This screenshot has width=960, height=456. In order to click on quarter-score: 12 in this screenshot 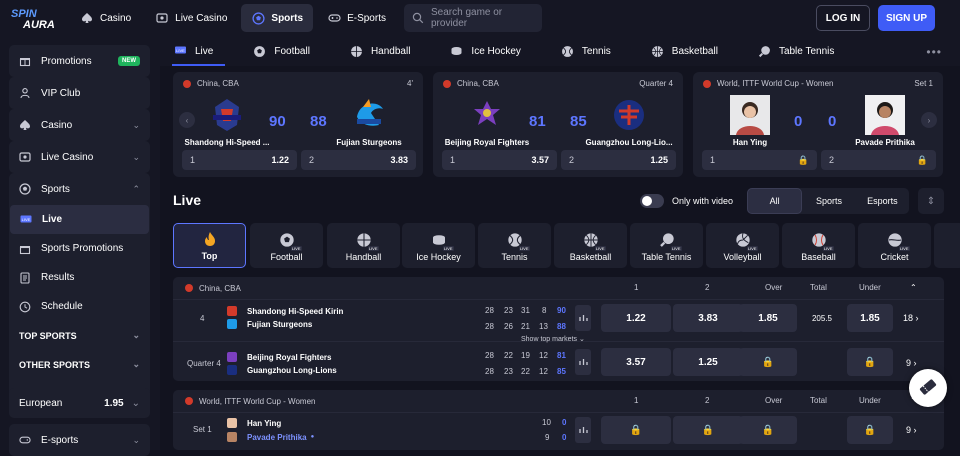, I will do `click(543, 355)`.